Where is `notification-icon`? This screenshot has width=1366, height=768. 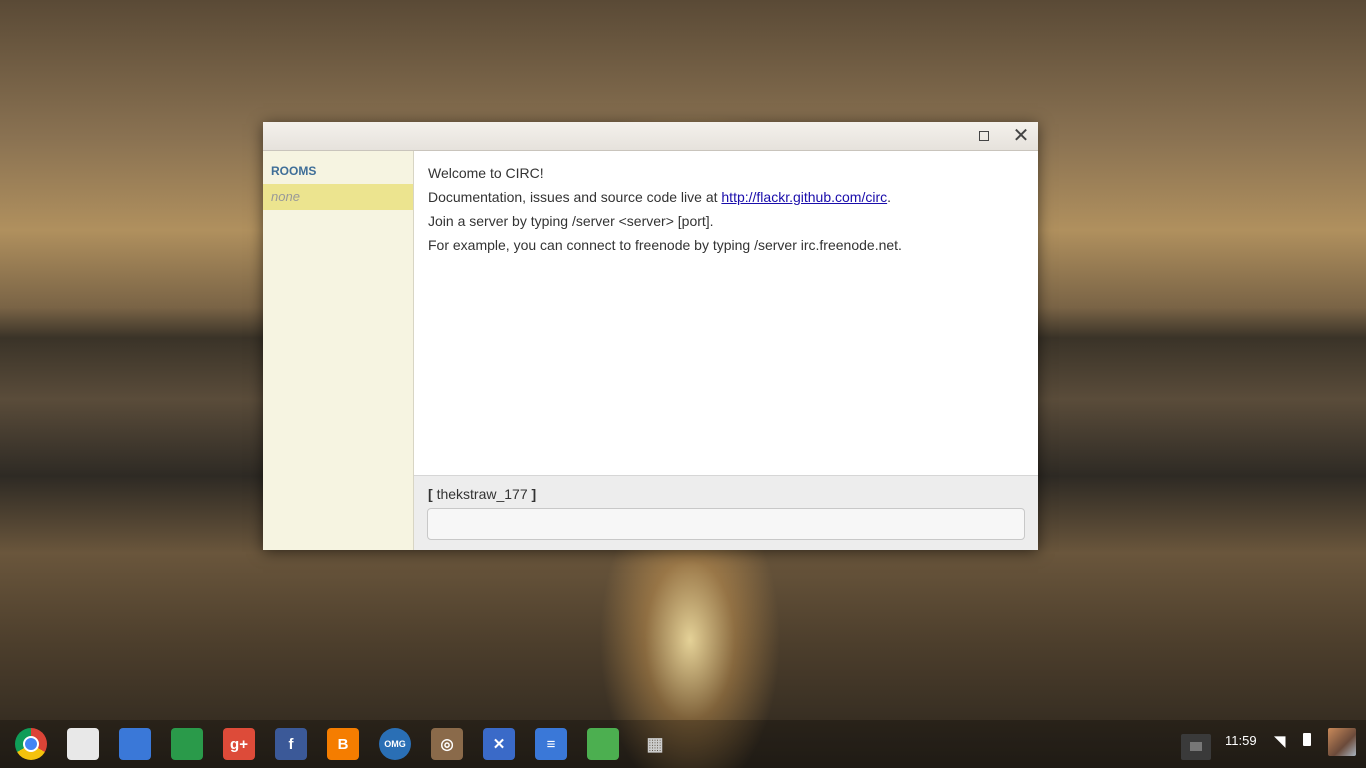 notification-icon is located at coordinates (1196, 747).